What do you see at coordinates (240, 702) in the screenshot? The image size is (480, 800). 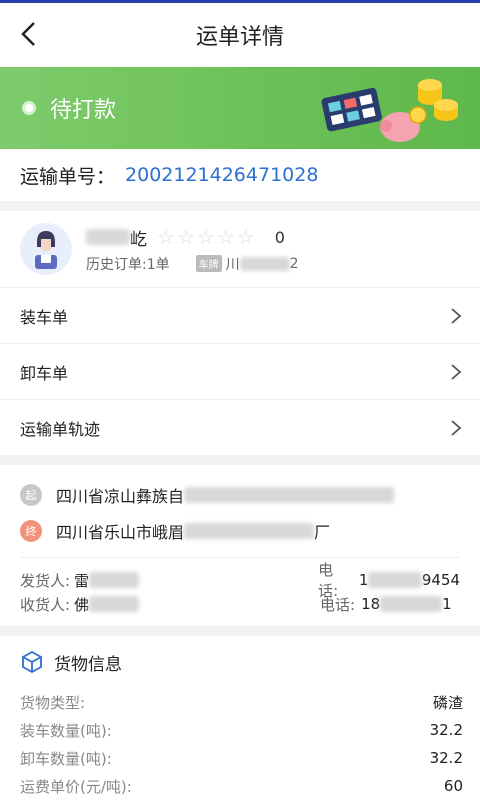 I see `cargo-row: 货物类型: 磷渣` at bounding box center [240, 702].